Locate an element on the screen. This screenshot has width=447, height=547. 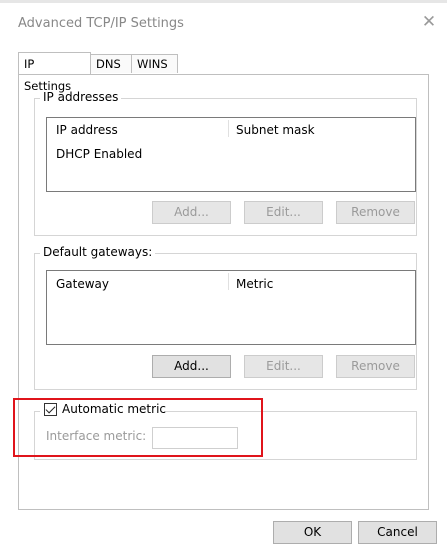
interface-metric-input is located at coordinates (195, 438).